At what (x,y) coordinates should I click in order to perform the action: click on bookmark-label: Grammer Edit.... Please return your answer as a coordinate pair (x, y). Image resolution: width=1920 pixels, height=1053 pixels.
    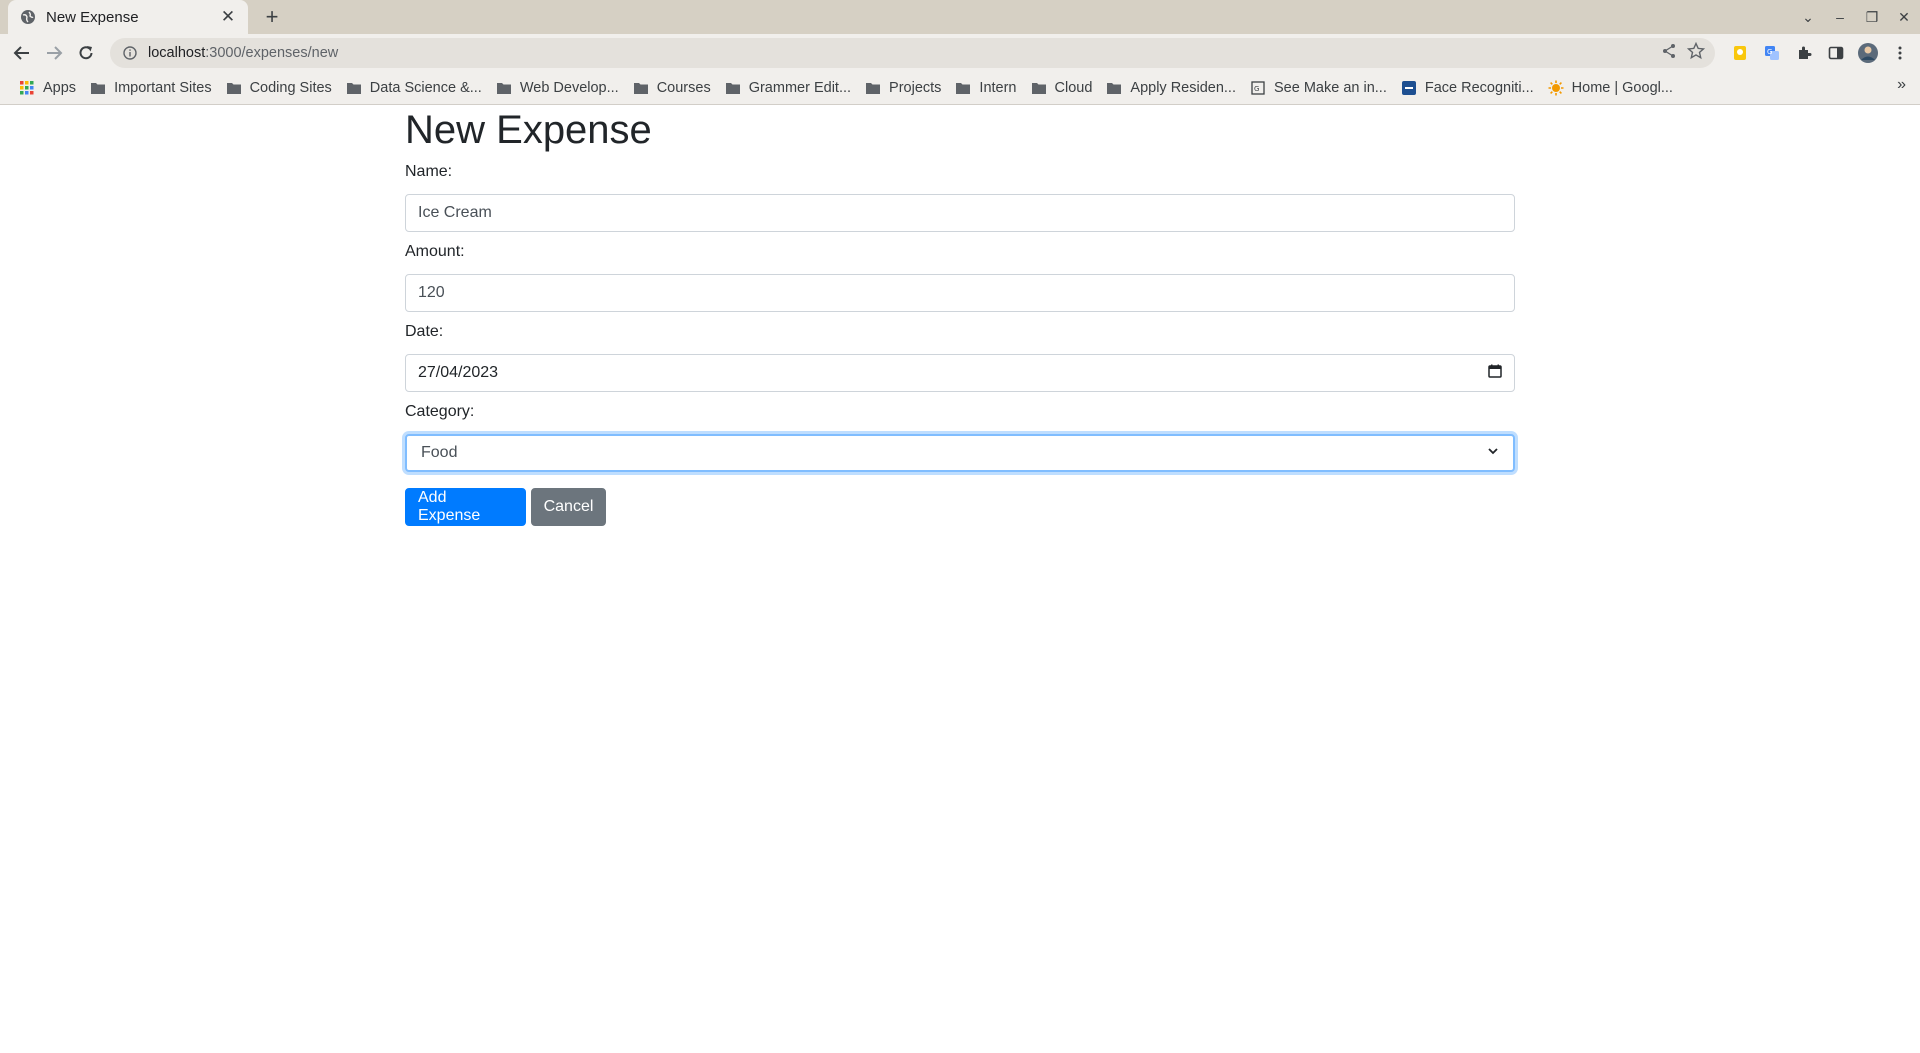
    Looking at the image, I should click on (800, 88).